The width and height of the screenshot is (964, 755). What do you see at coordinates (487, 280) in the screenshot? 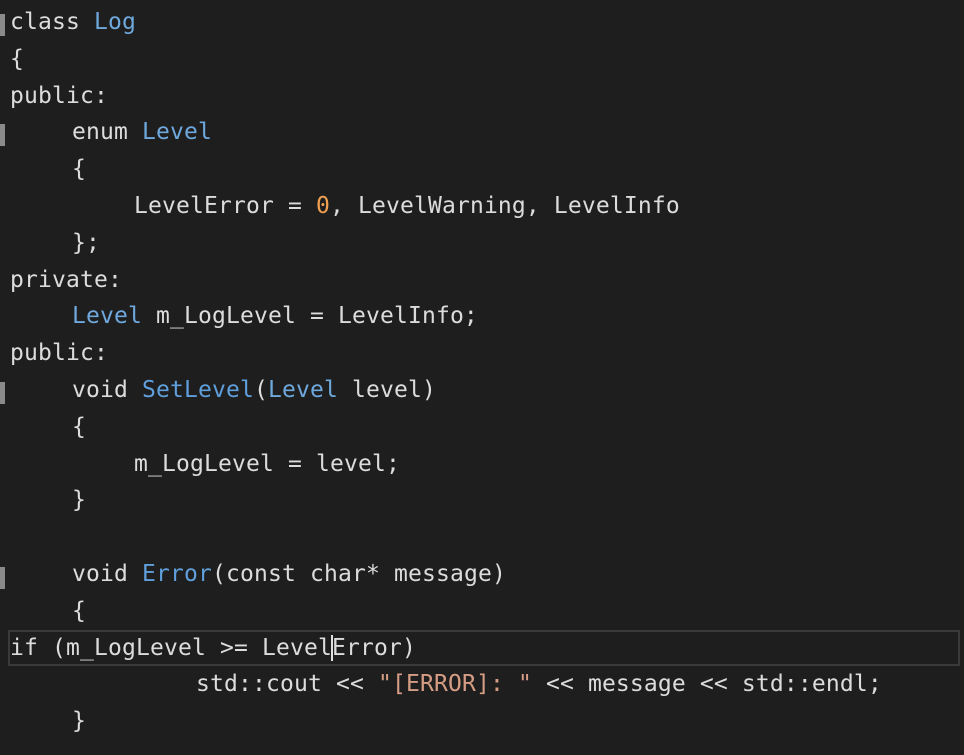
I see `code-line: private:` at bounding box center [487, 280].